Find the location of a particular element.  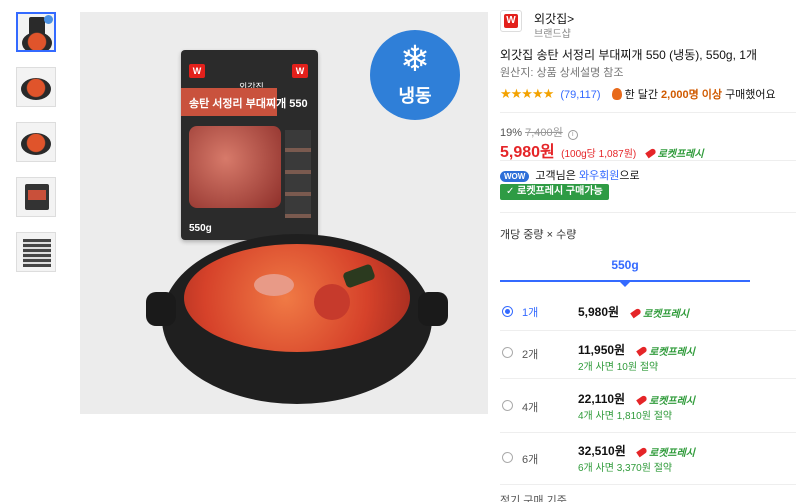

product-pouch: W W 외갓집 송탄 서정리 부대찌개 550 550g is located at coordinates (249, 145).